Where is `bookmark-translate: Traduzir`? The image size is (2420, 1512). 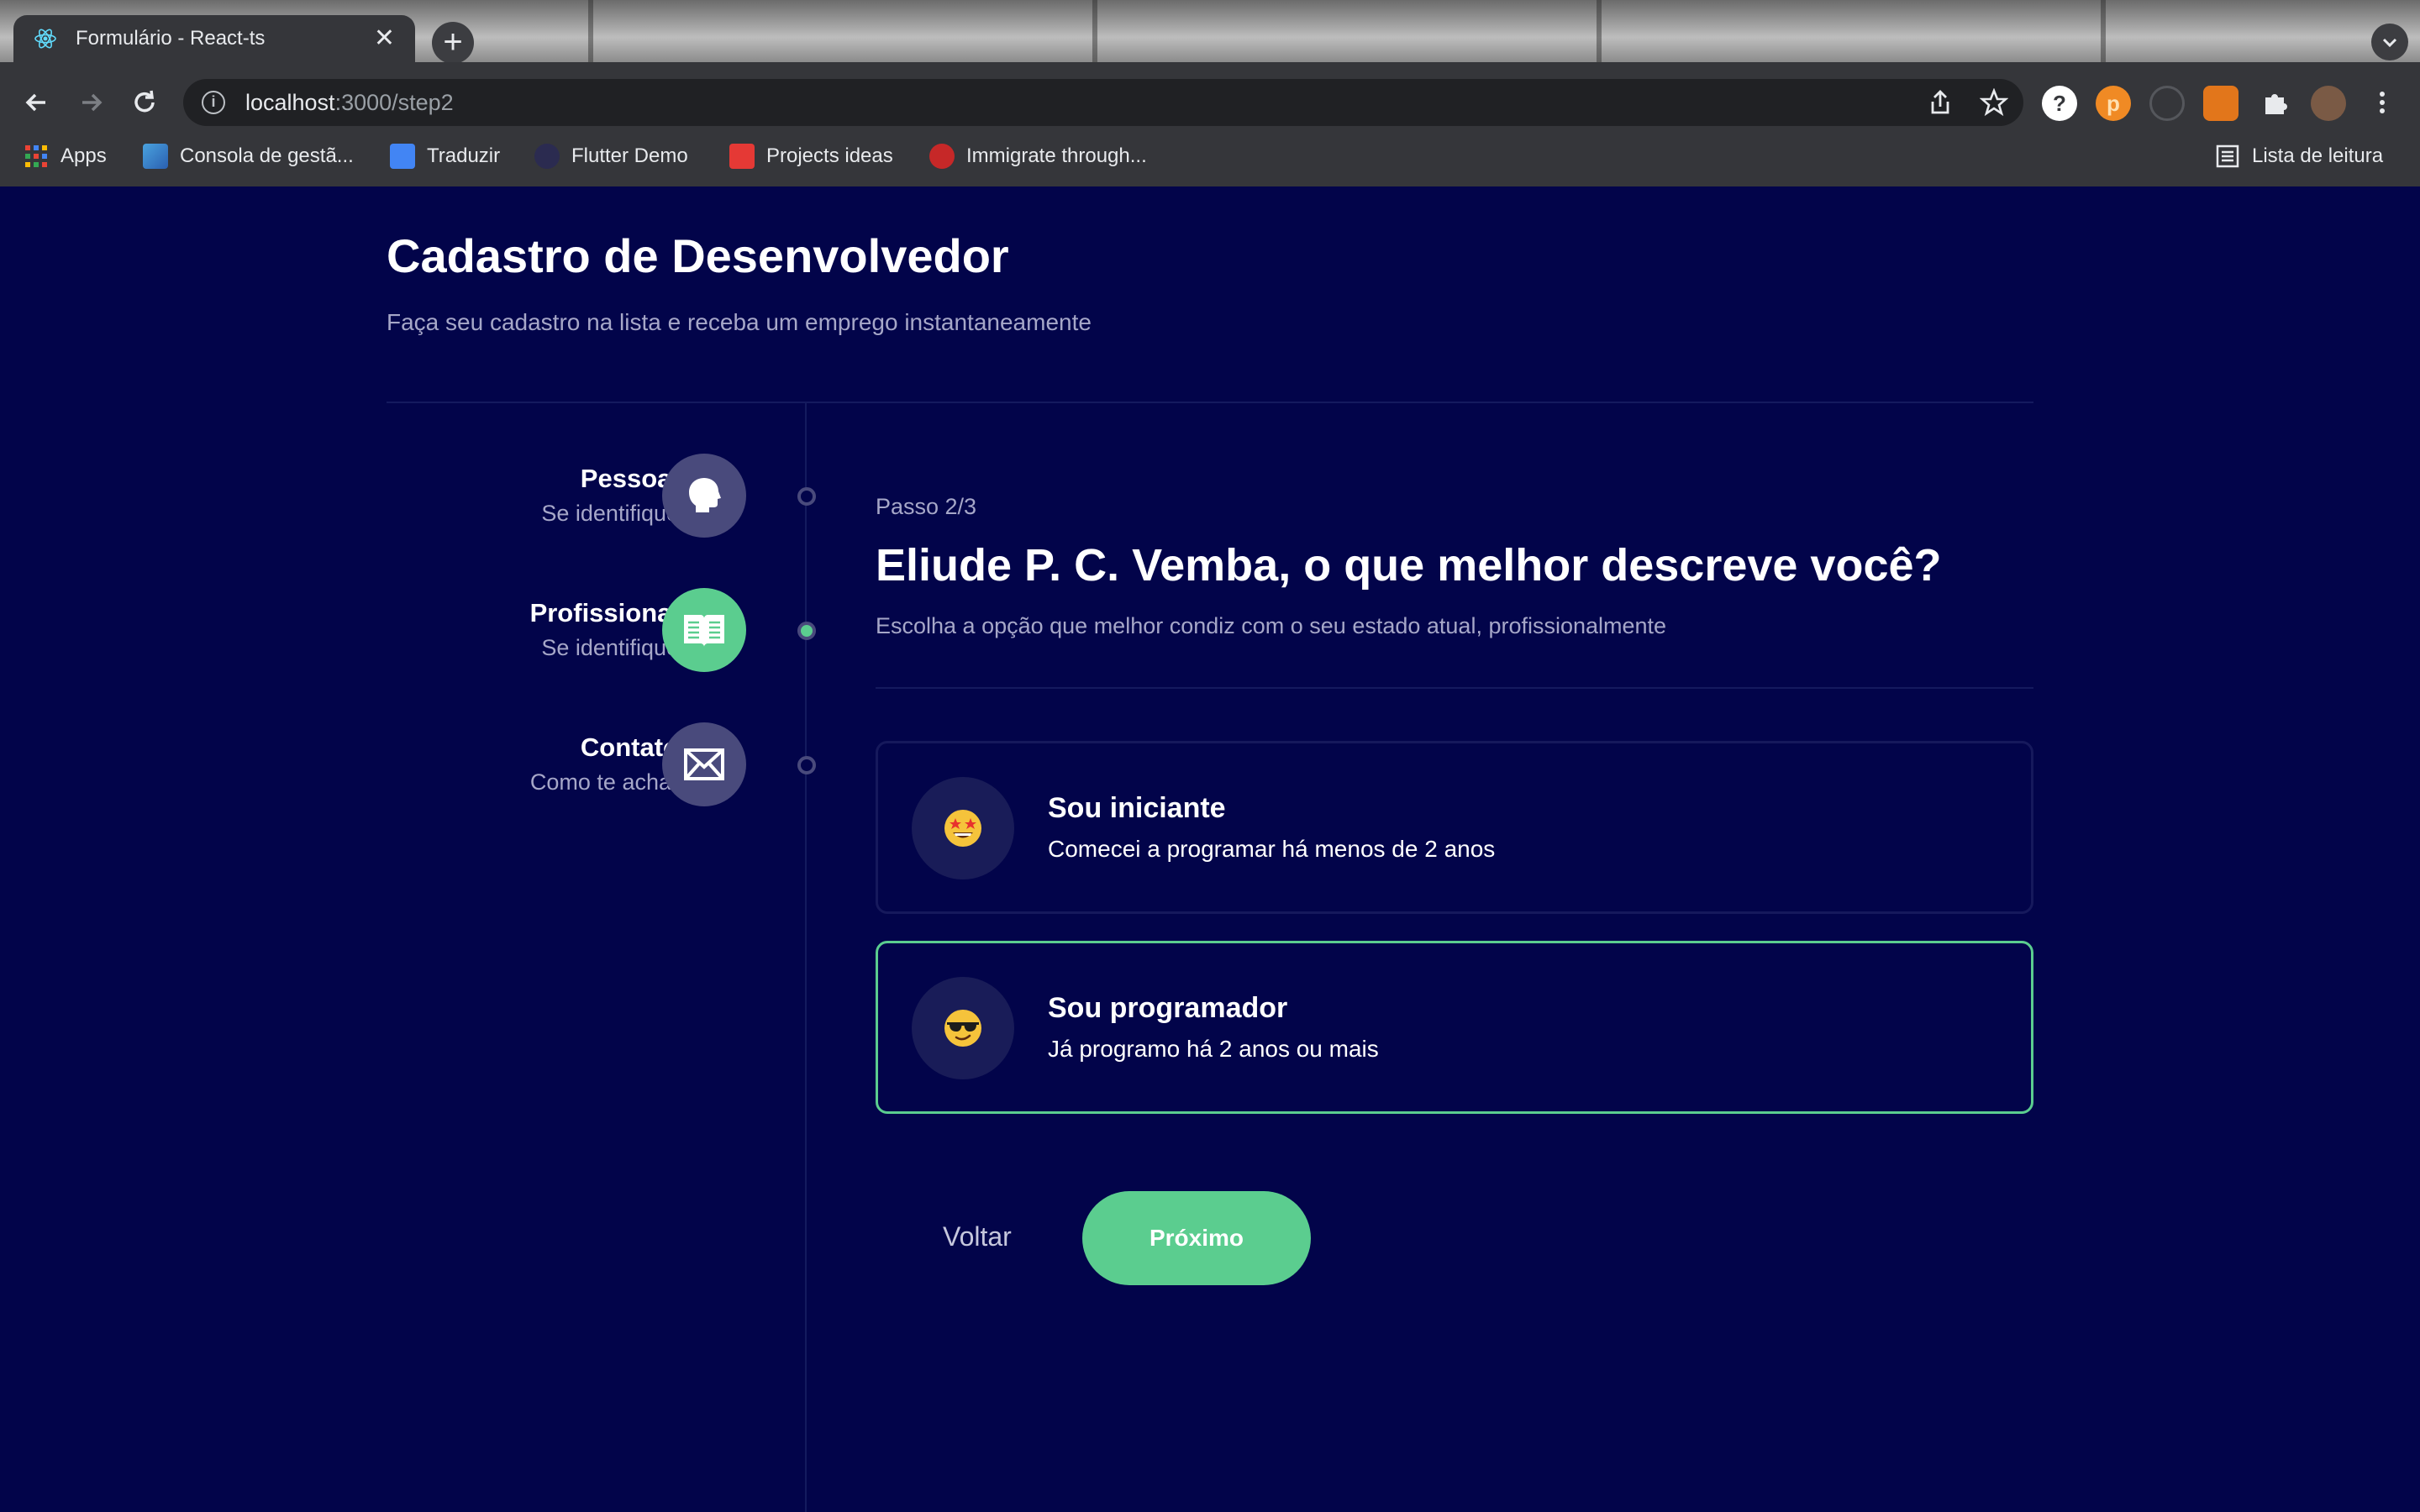
bookmark-translate: Traduzir is located at coordinates (445, 156).